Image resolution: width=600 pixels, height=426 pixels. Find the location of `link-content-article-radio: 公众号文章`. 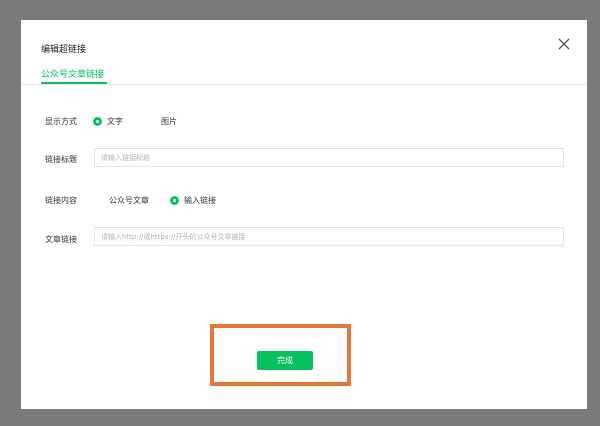

link-content-article-radio: 公众号文章 is located at coordinates (122, 200).